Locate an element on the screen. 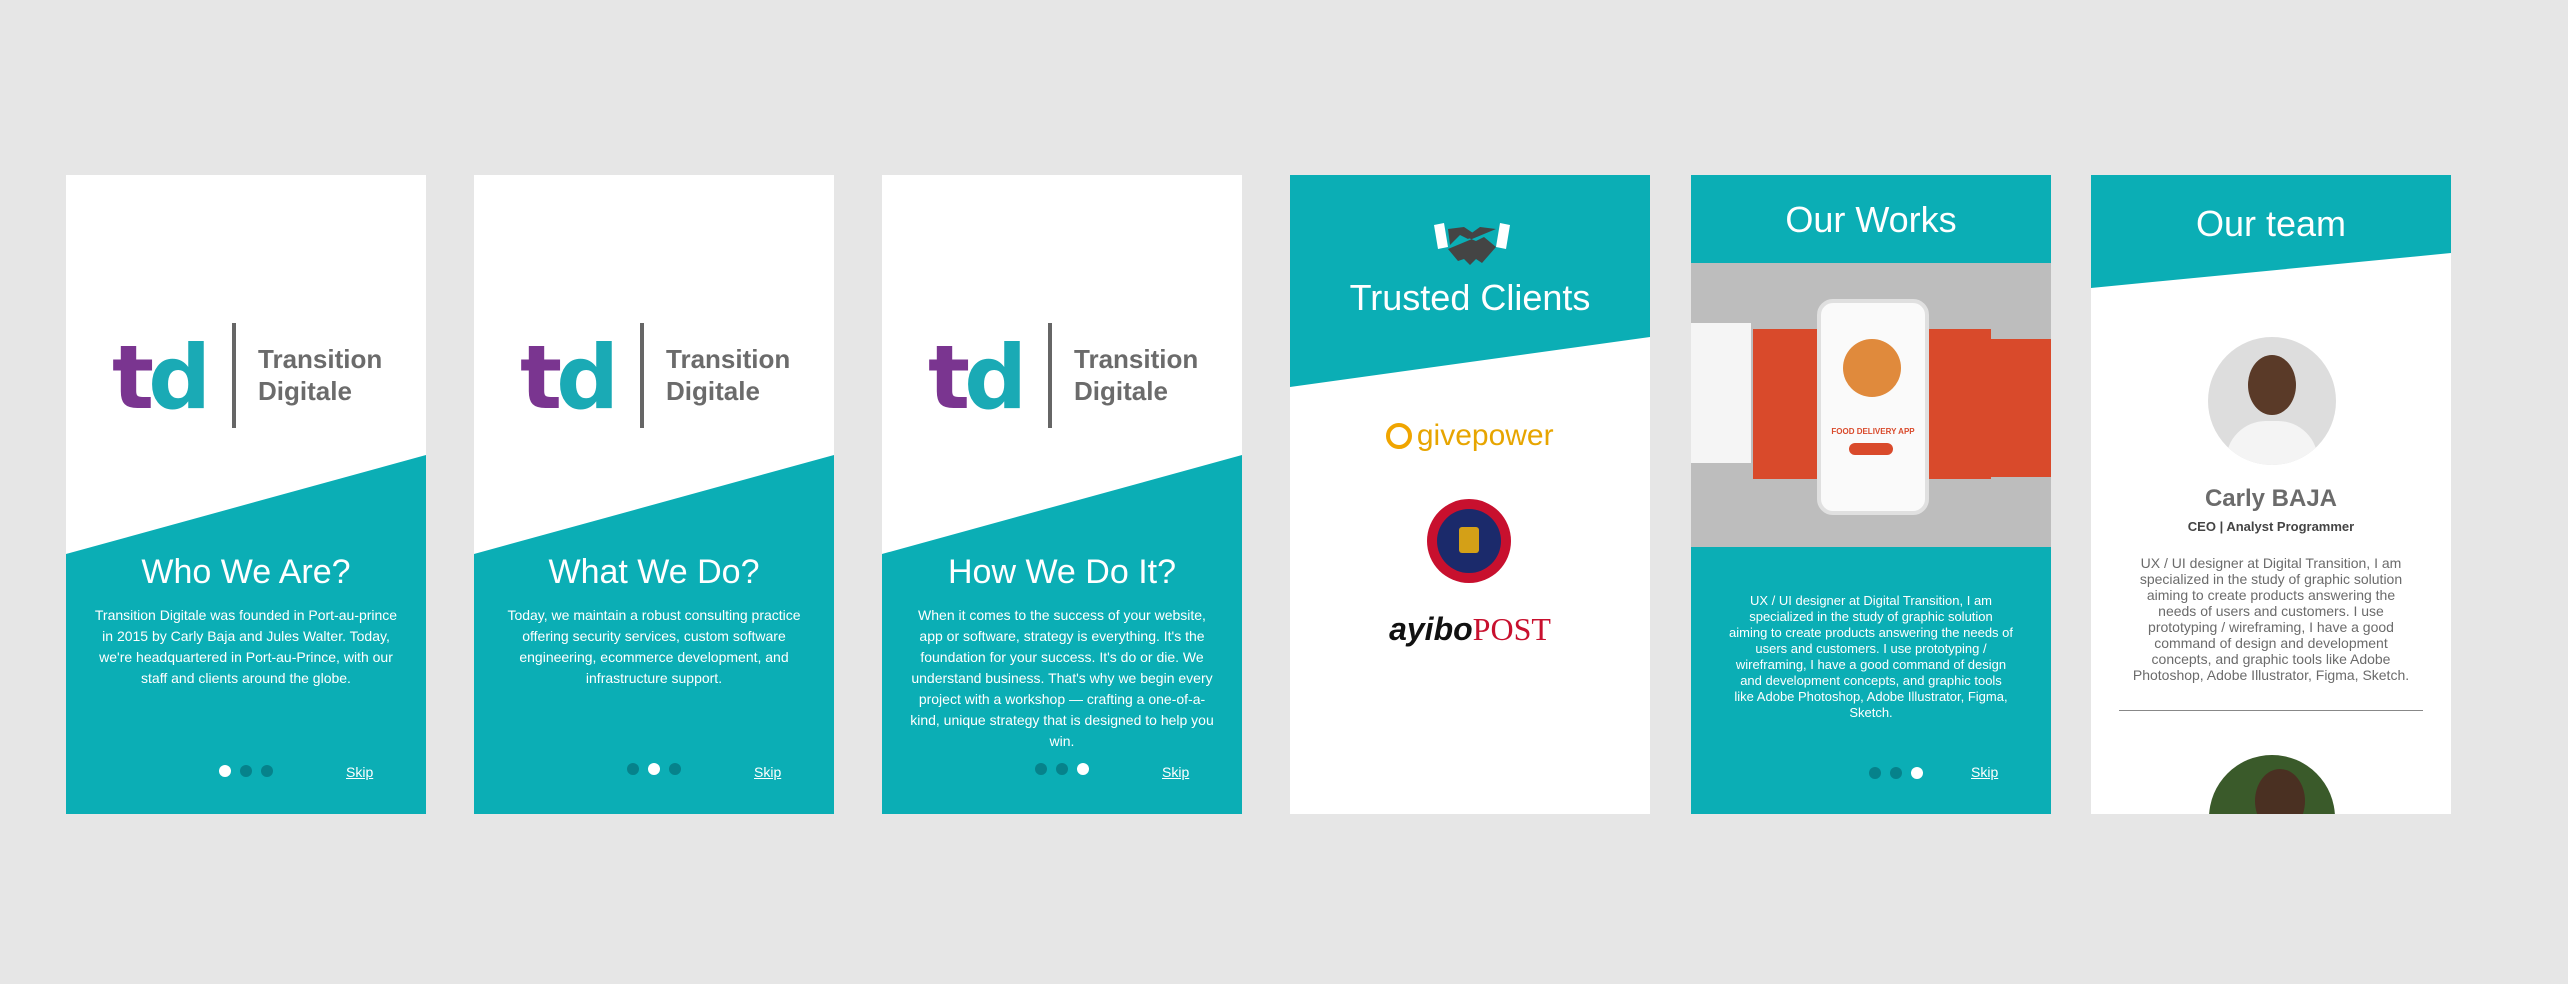 The height and width of the screenshot is (984, 2568). slide-title: How We Do It? is located at coordinates (1061, 572).